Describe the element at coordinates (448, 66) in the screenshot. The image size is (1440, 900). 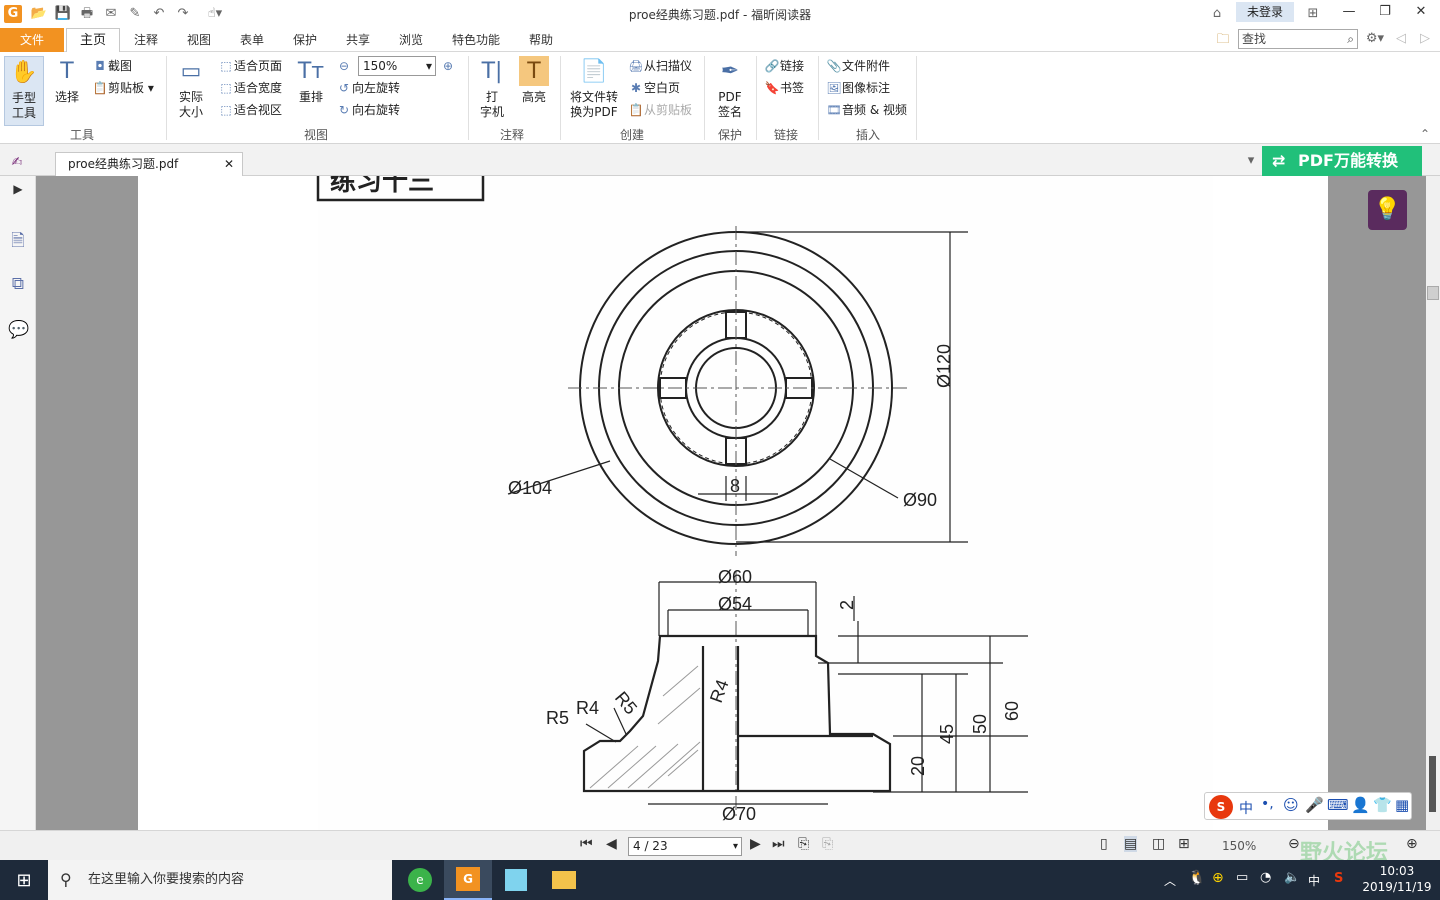
I see `zoom-in-button: ⊕` at that location.